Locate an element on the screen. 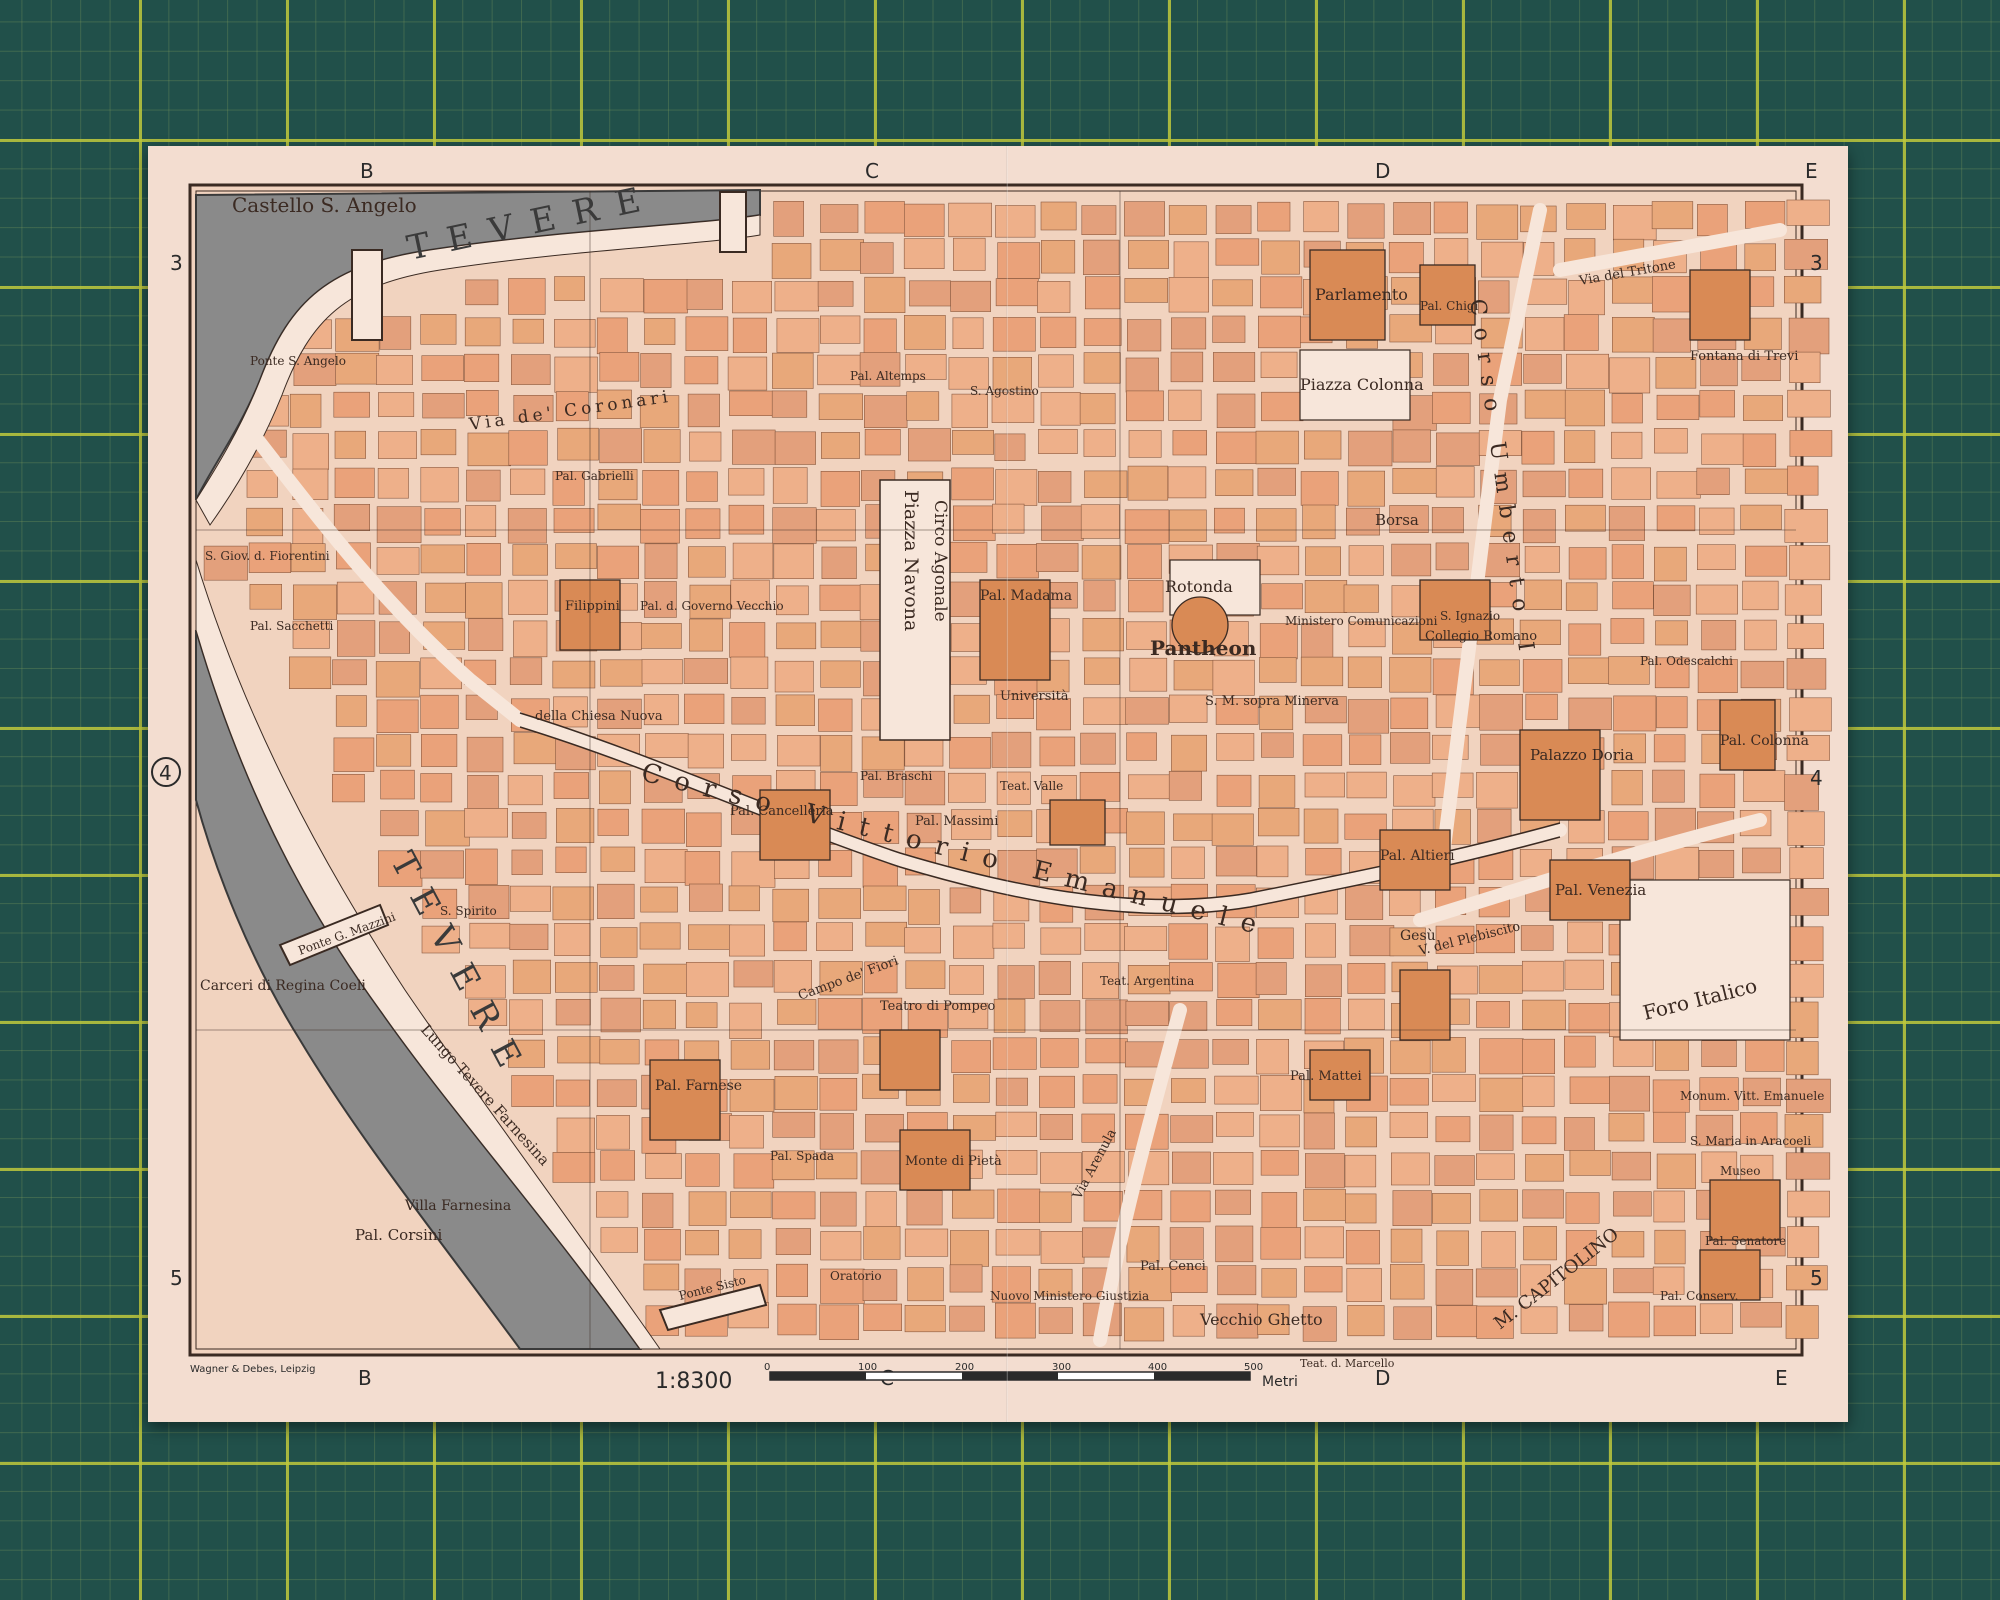  teatro-pompeo-building is located at coordinates (910, 1060).